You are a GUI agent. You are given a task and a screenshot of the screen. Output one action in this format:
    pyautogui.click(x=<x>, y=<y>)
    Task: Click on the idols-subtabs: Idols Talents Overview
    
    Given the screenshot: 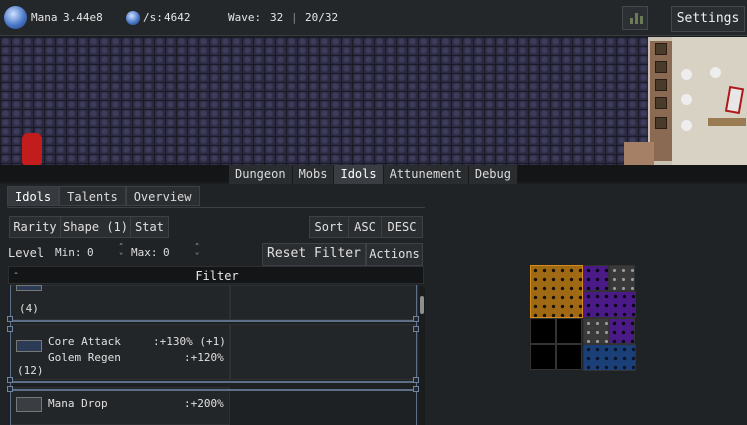 What is the action you would take?
    pyautogui.click(x=103, y=196)
    